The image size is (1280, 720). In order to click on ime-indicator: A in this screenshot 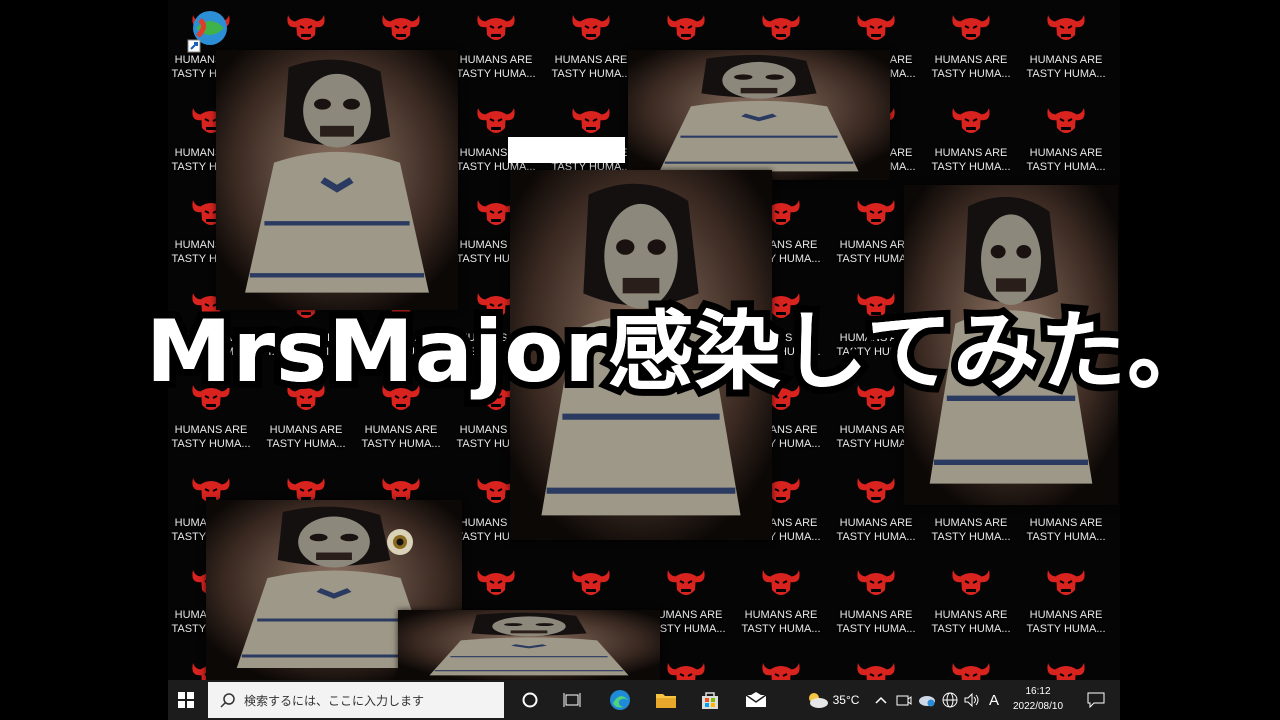, I will do `click(993, 700)`.